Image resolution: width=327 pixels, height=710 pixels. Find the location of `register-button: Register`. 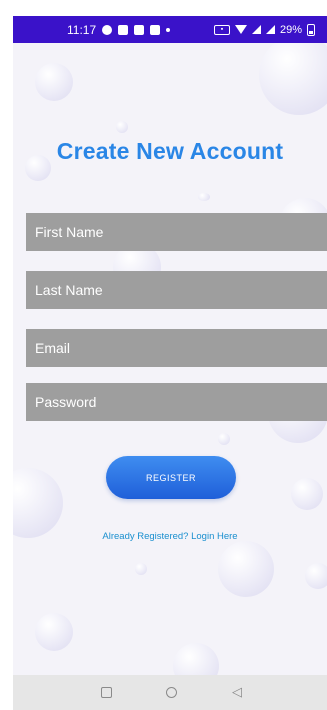

register-button: Register is located at coordinates (171, 477).